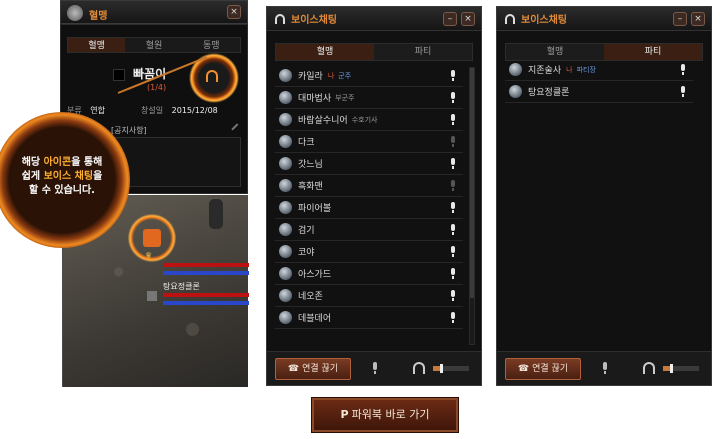 Image resolution: width=720 pixels, height=439 pixels. I want to click on member-name: 바람살수니어, so click(323, 121).